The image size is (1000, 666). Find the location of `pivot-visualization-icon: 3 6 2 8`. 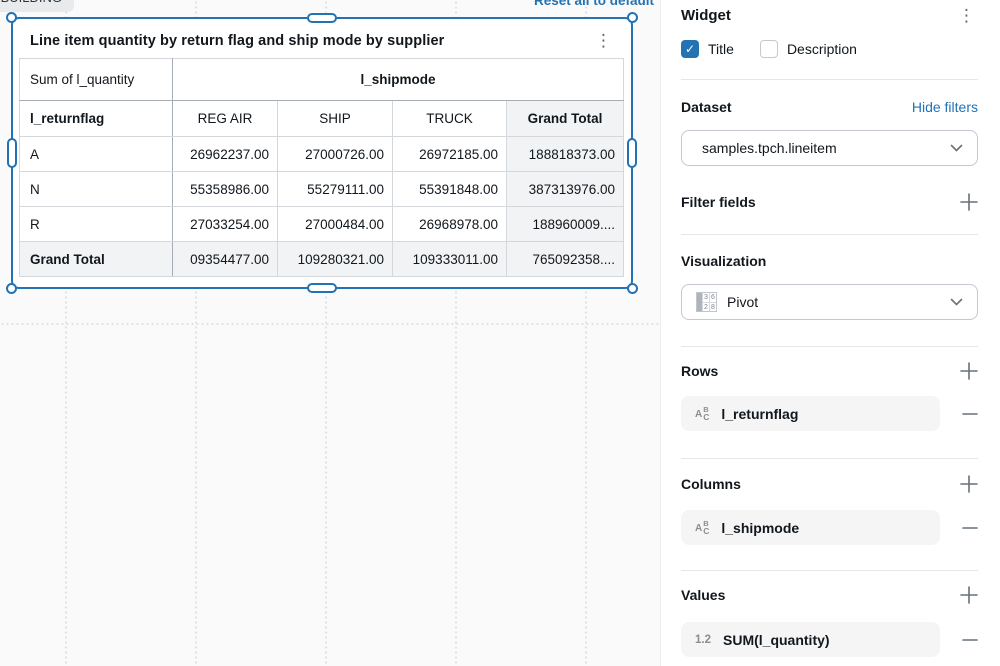

pivot-visualization-icon: 3 6 2 8 is located at coordinates (706, 302).